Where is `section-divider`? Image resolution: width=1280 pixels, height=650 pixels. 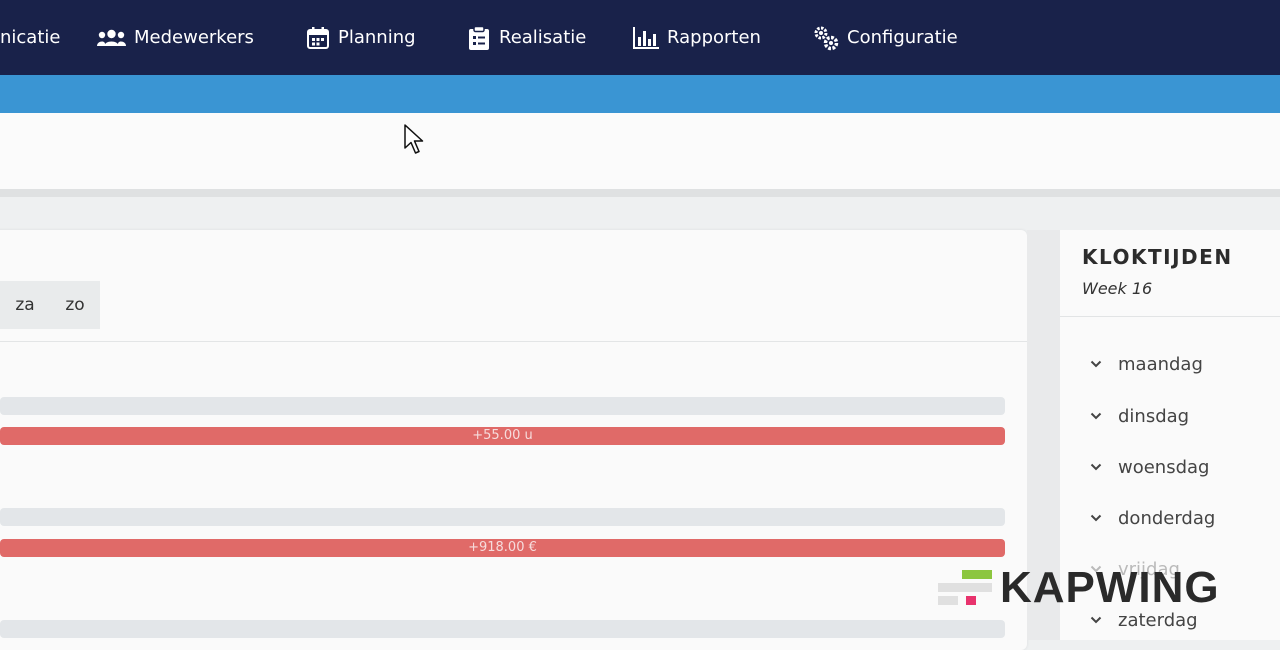
section-divider is located at coordinates (640, 193).